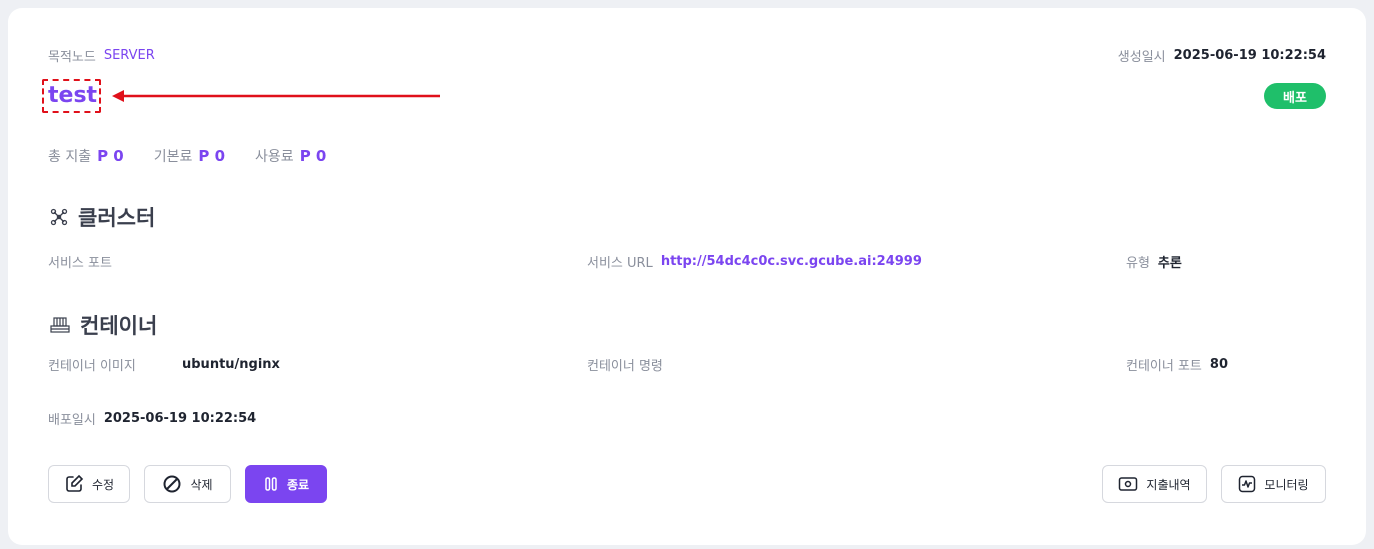  I want to click on cluster-icon, so click(59, 217).